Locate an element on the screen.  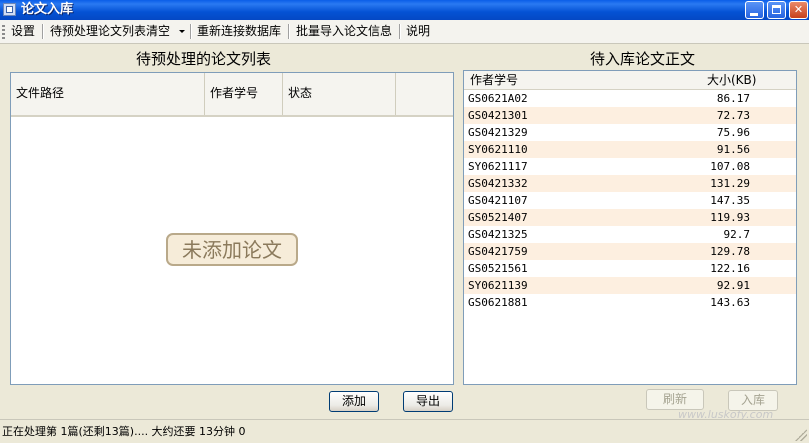
toolbar-grip-icon is located at coordinates (3, 32).